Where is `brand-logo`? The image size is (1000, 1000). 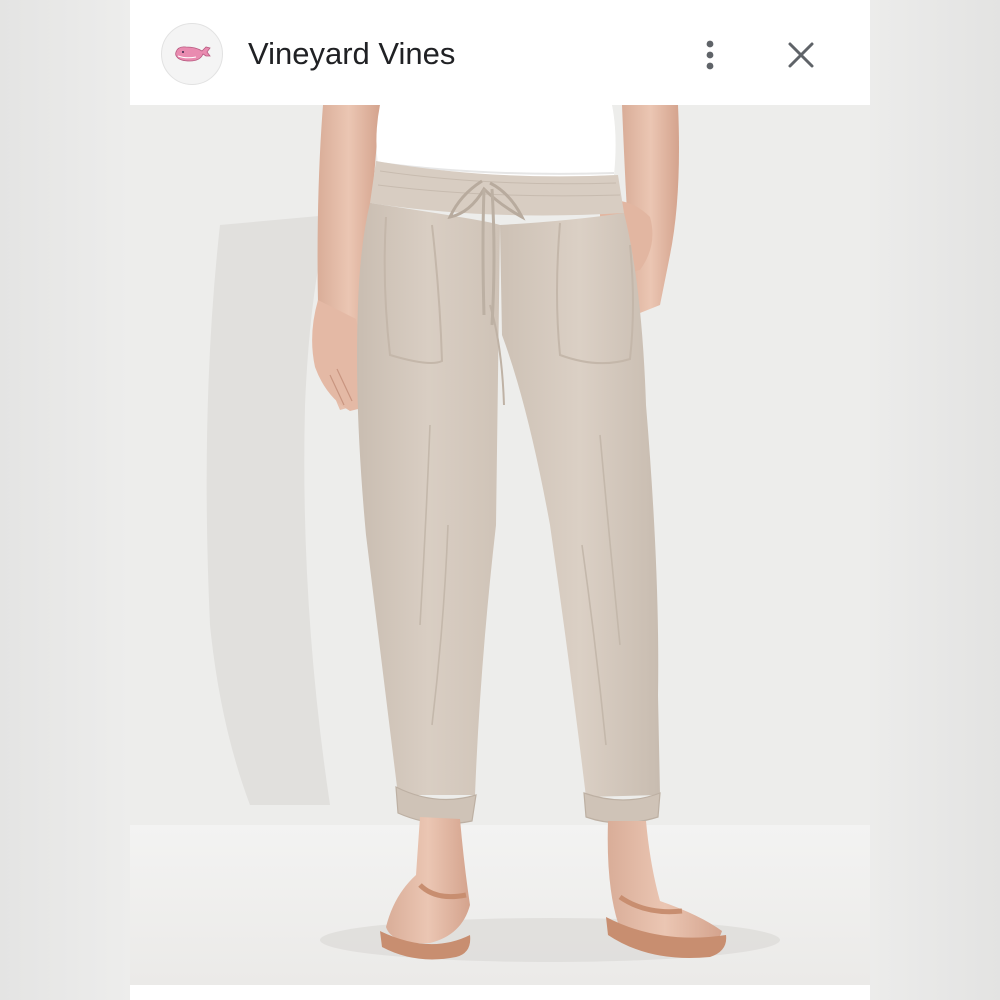
brand-logo is located at coordinates (192, 54).